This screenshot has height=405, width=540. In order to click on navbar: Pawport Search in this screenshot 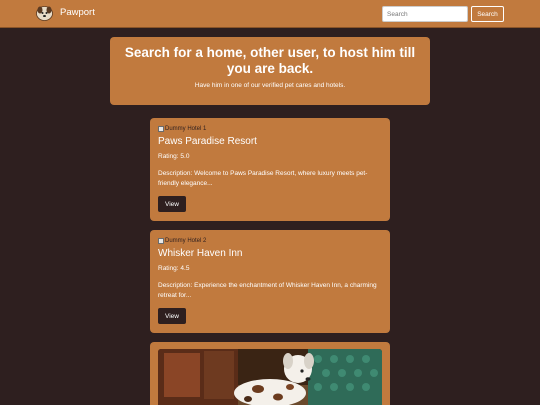, I will do `click(270, 14)`.